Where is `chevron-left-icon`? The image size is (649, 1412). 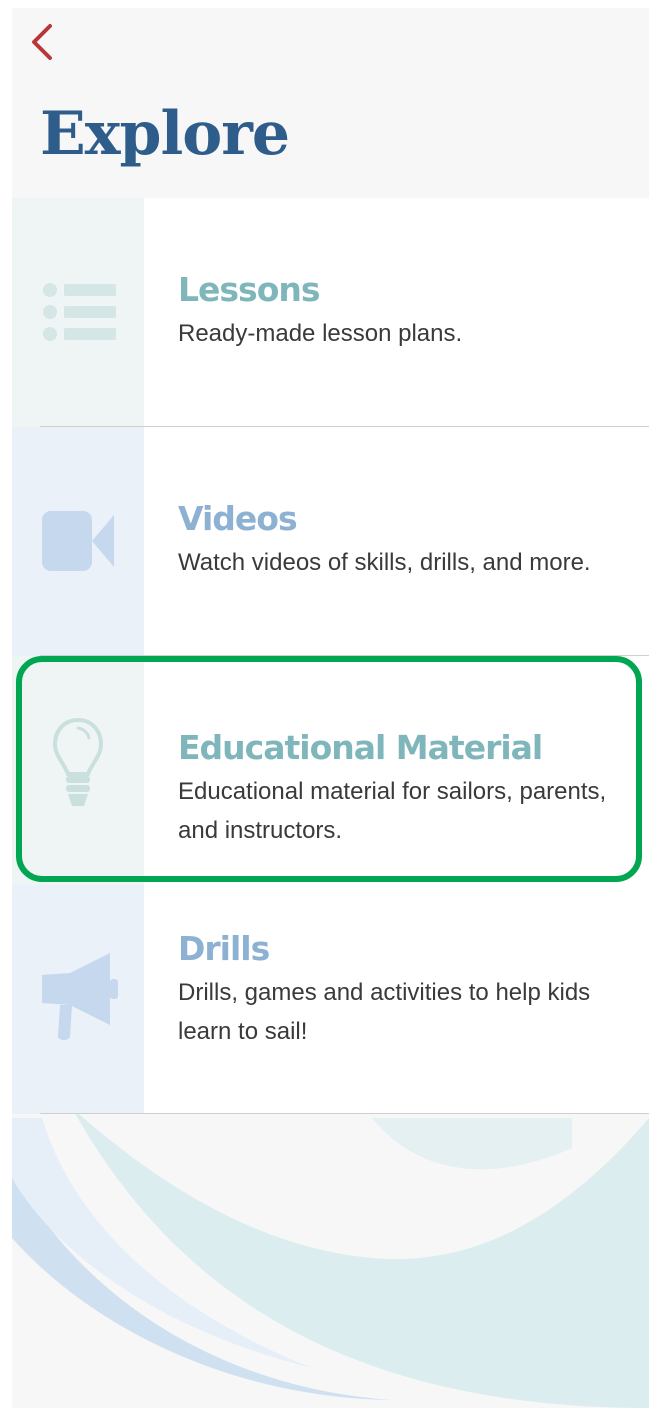 chevron-left-icon is located at coordinates (42, 42).